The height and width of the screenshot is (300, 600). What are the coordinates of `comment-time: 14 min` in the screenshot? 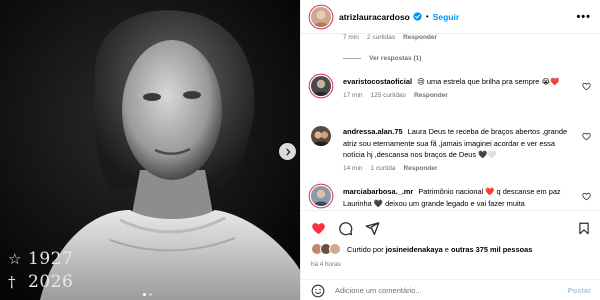 It's located at (353, 168).